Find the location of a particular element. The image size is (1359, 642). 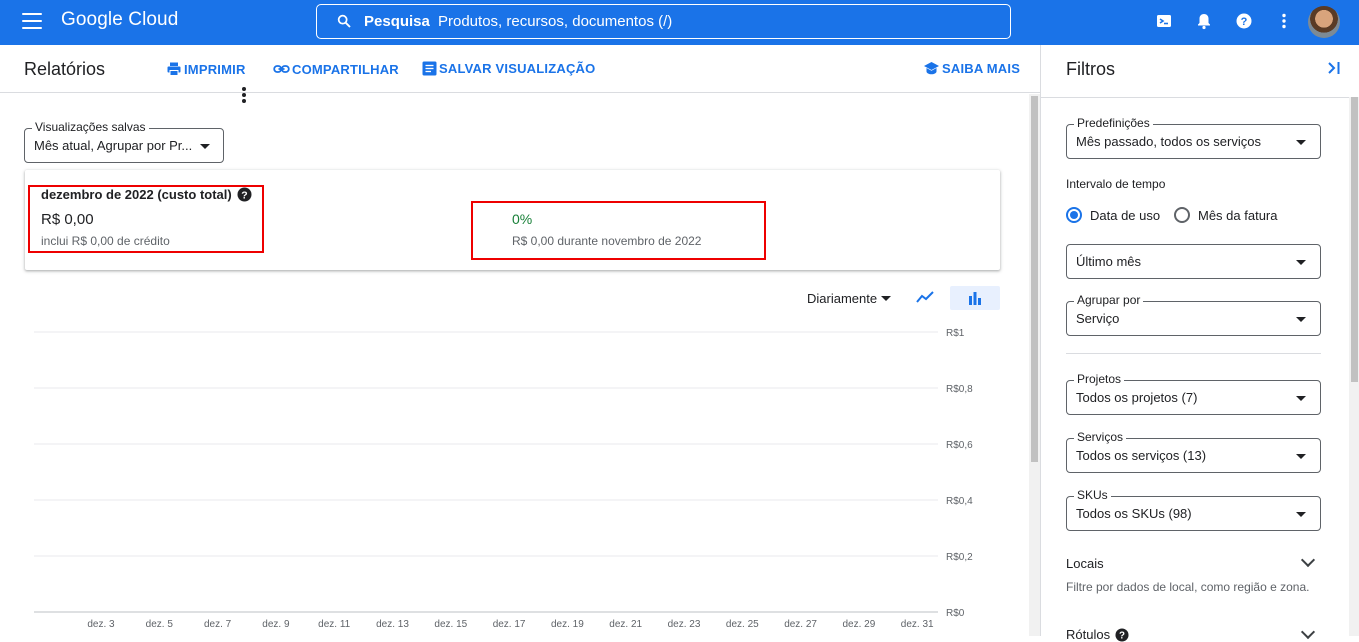

x-tick-label: dez. 21 is located at coordinates (625, 624).